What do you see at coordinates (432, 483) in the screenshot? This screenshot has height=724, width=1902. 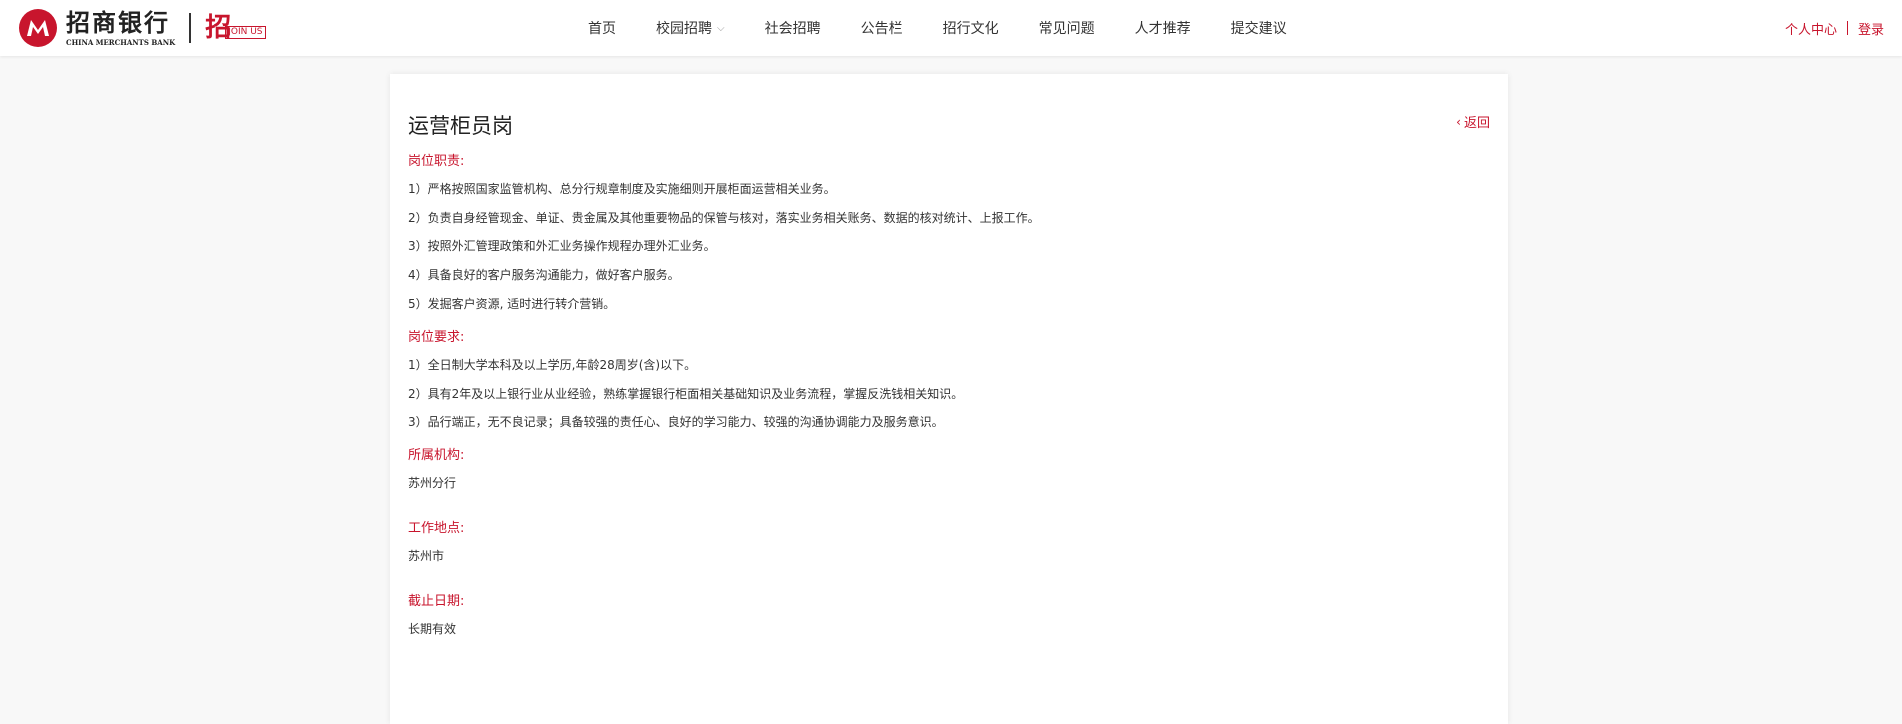 I see `org-value: 苏州分行` at bounding box center [432, 483].